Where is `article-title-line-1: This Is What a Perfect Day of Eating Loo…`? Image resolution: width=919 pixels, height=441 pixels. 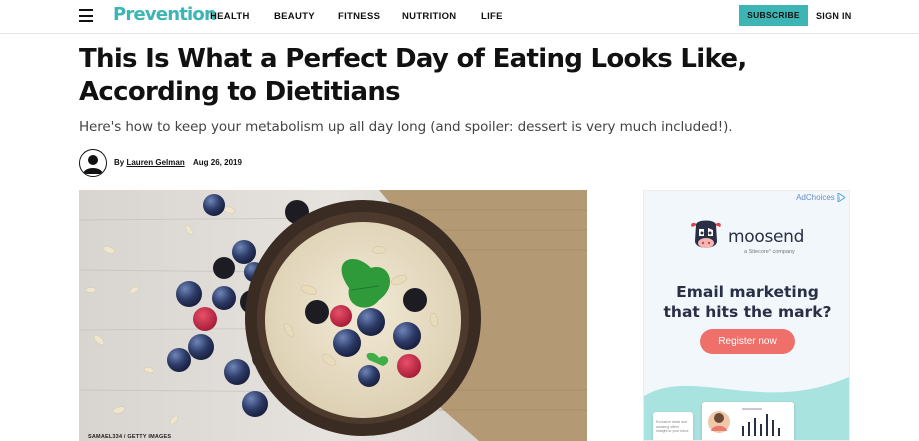
article-title-line-1: This Is What a Perfect Day of Eating Loo… is located at coordinates (413, 59).